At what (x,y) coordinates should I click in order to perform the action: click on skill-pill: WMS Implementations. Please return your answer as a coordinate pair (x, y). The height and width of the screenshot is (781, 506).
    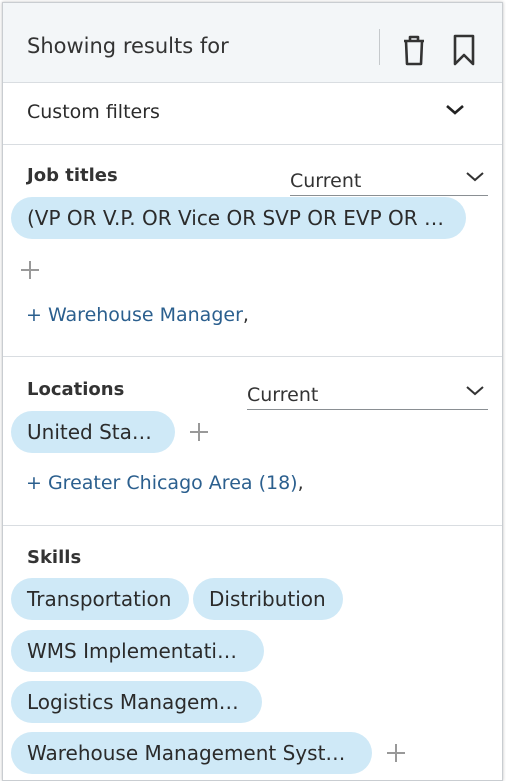
    Looking at the image, I should click on (137, 651).